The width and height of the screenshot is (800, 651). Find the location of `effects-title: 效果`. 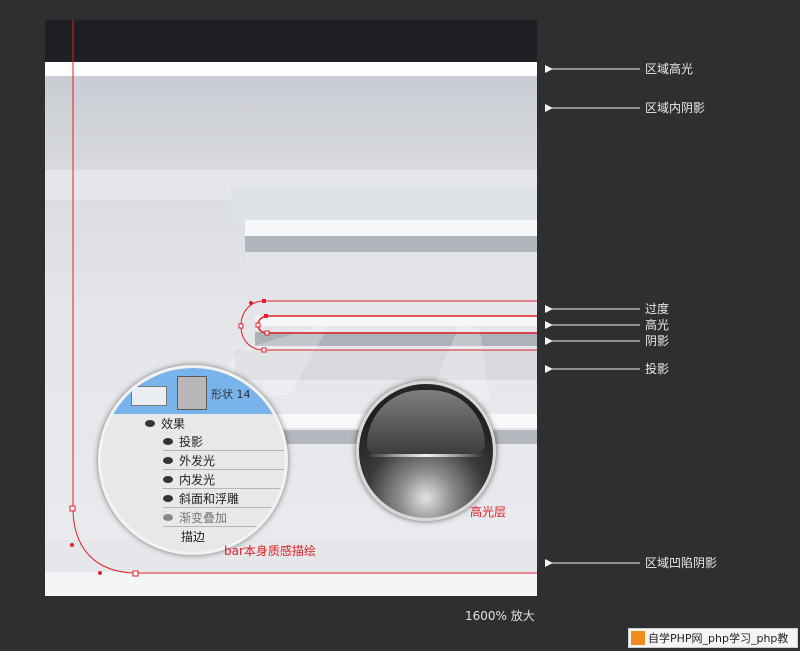

effects-title: 效果 is located at coordinates (173, 423).